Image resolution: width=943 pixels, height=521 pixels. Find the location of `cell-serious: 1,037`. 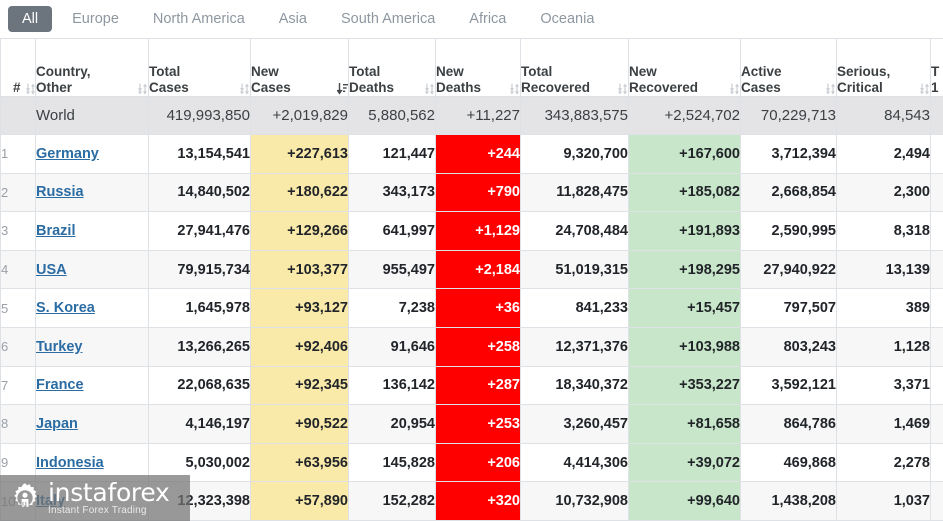

cell-serious: 1,037 is located at coordinates (883, 501).